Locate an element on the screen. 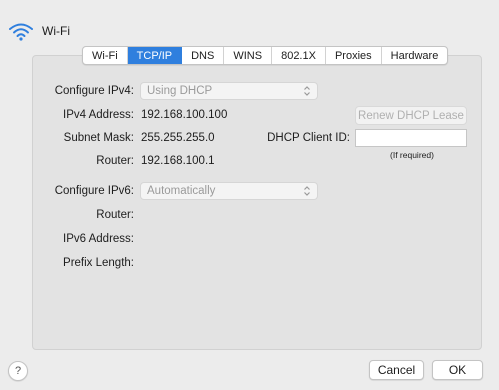  tab-hardware: Hardware is located at coordinates (415, 55).